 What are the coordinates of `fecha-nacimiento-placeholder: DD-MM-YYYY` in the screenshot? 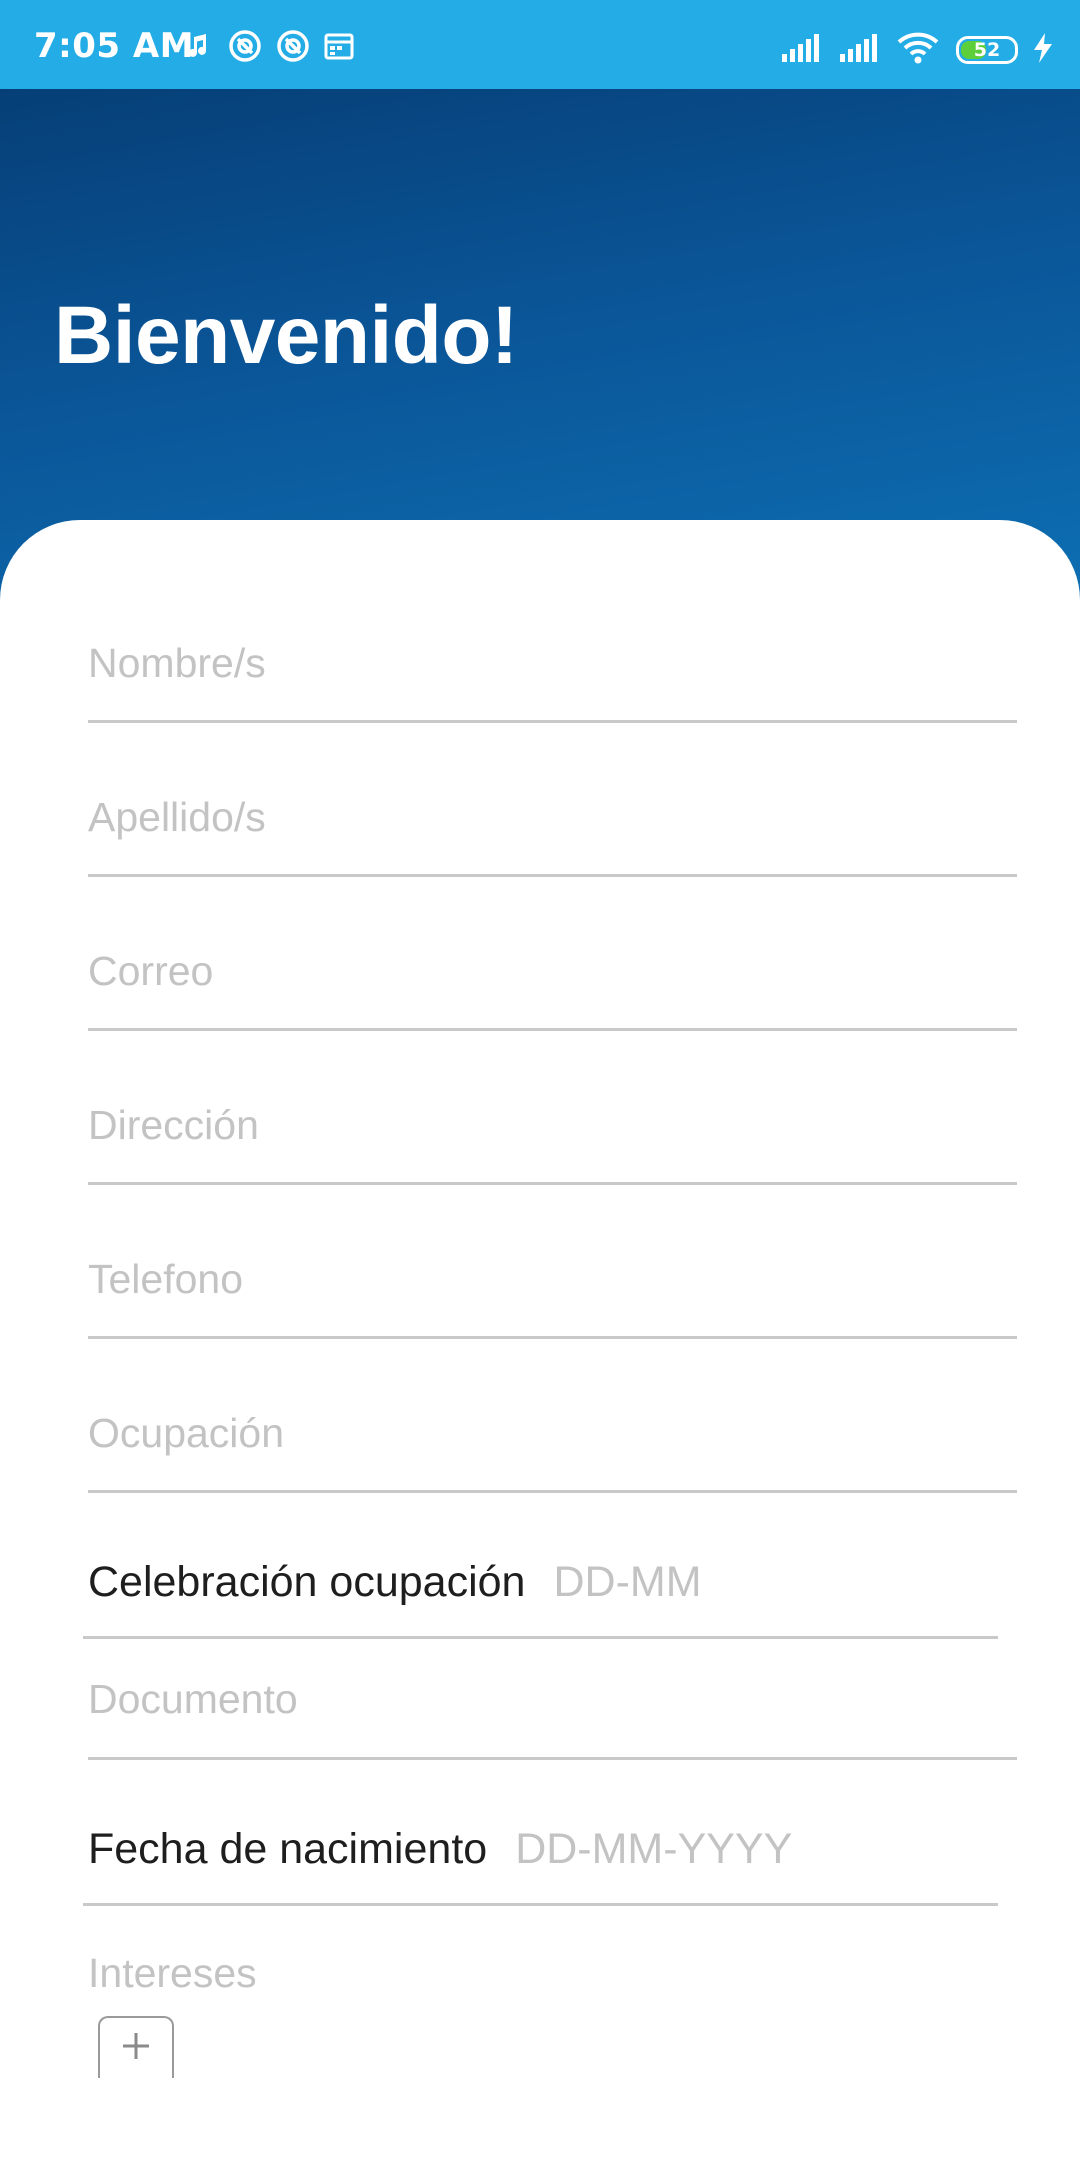 It's located at (653, 1849).